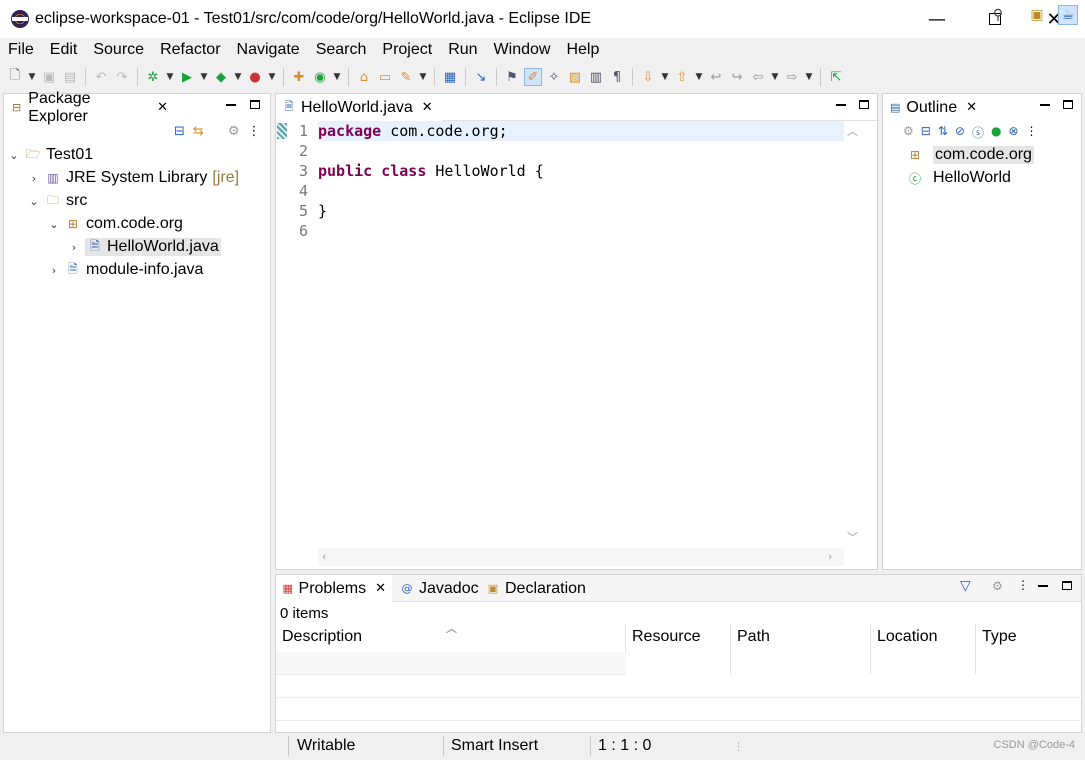  I want to click on column-type: Type, so click(1029, 649).